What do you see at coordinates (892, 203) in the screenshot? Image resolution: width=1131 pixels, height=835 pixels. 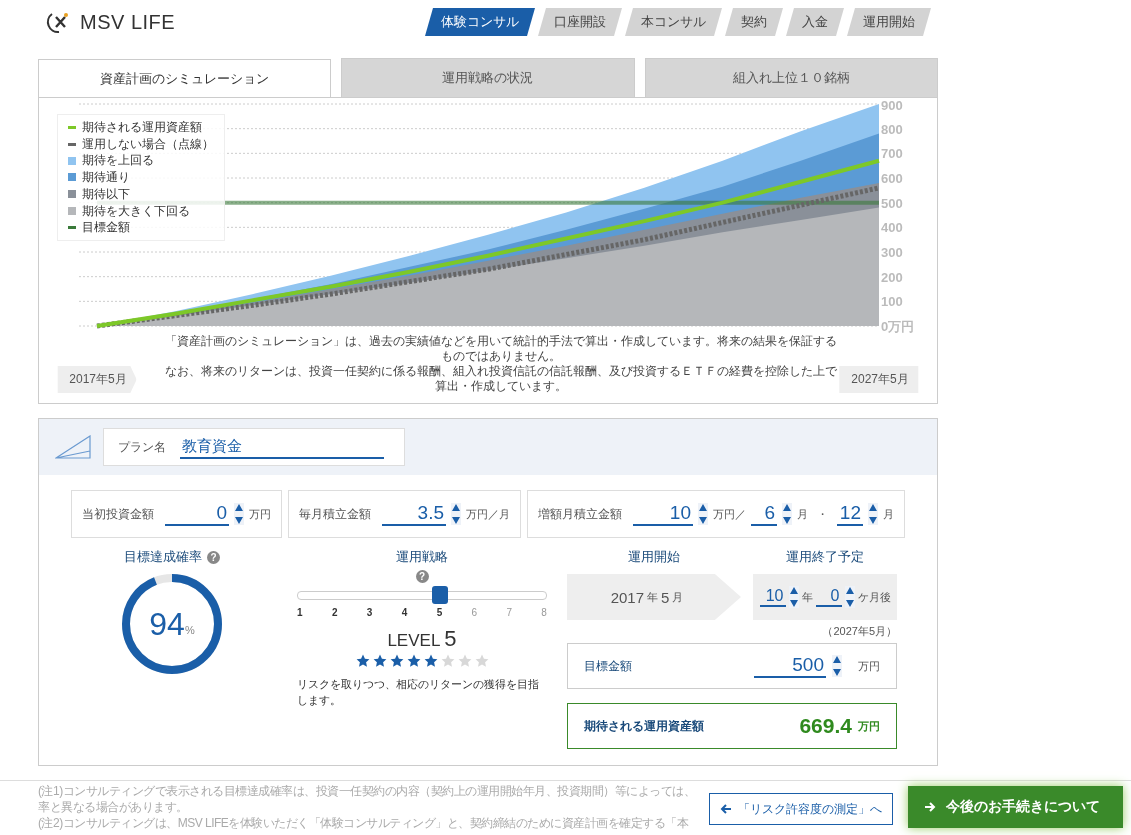 I see `y-axis-label: 500` at bounding box center [892, 203].